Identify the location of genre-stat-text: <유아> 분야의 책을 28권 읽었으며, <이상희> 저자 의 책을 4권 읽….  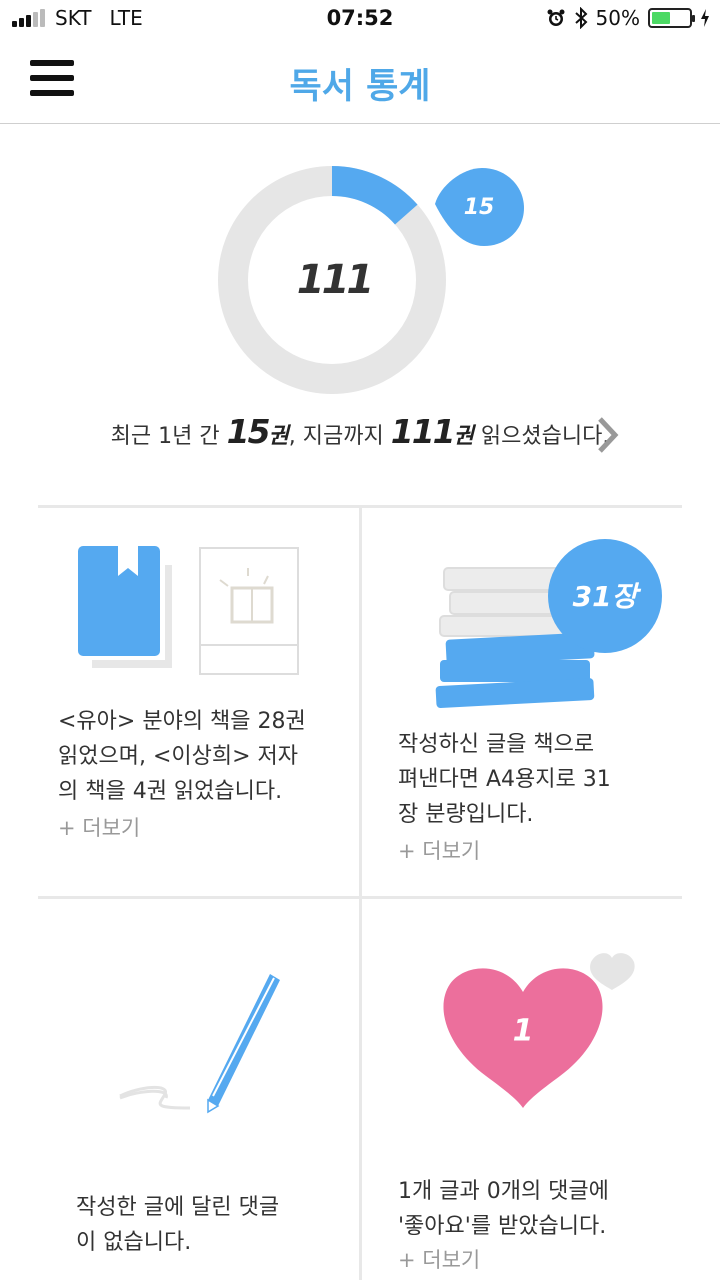
(182, 756).